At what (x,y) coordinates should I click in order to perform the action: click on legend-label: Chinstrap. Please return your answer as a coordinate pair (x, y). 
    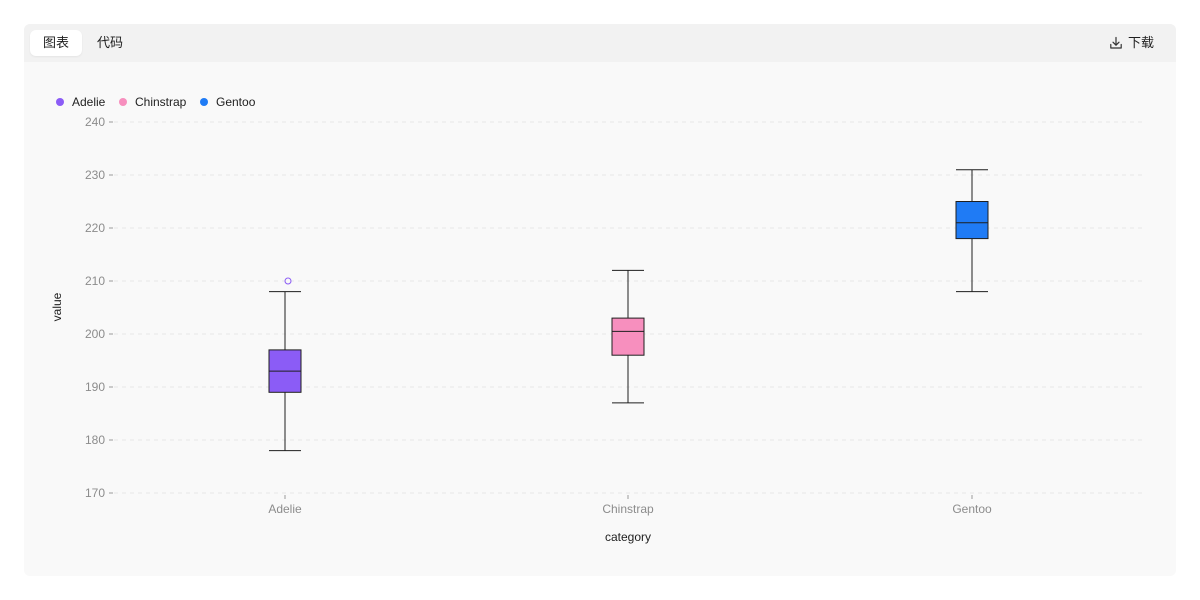
    Looking at the image, I should click on (161, 102).